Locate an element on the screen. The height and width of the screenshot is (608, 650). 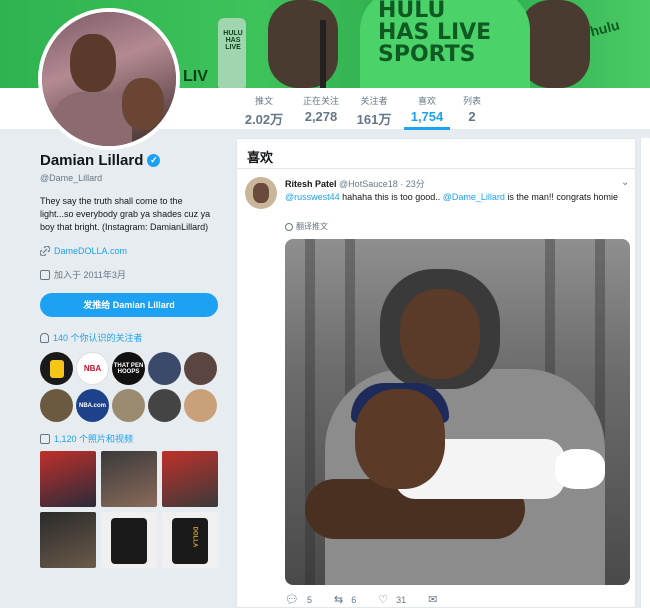
stat-value: 161万 is located at coordinates (374, 119).